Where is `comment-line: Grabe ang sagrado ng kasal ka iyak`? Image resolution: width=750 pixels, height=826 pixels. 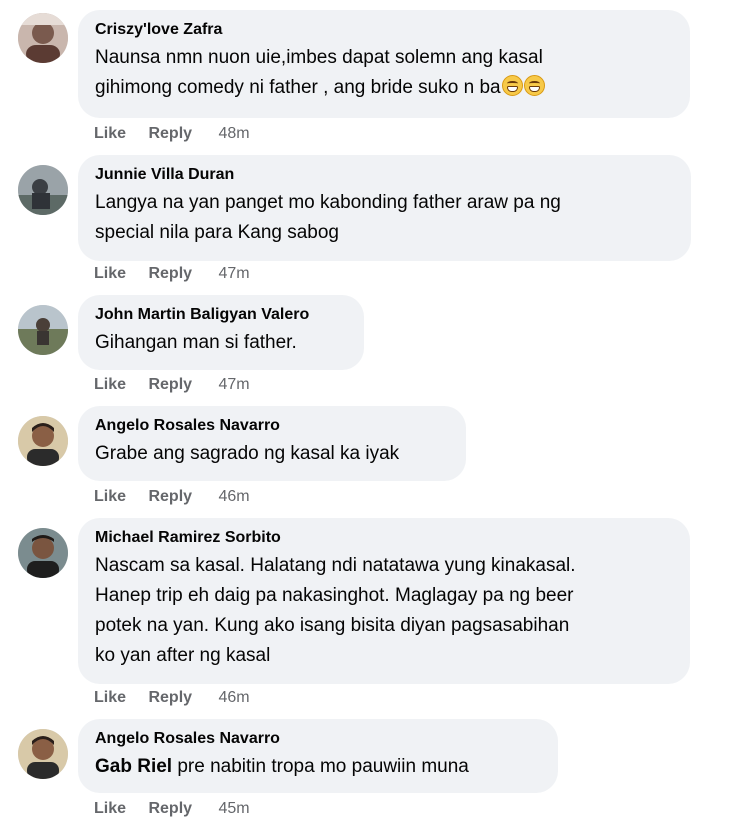
comment-line: Grabe ang sagrado ng kasal ka iyak is located at coordinates (247, 453).